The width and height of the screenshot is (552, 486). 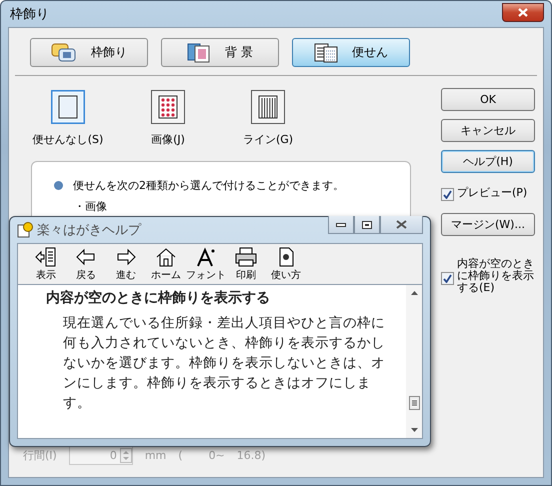 I want to click on toolbar-button: 印刷, so click(x=246, y=264).